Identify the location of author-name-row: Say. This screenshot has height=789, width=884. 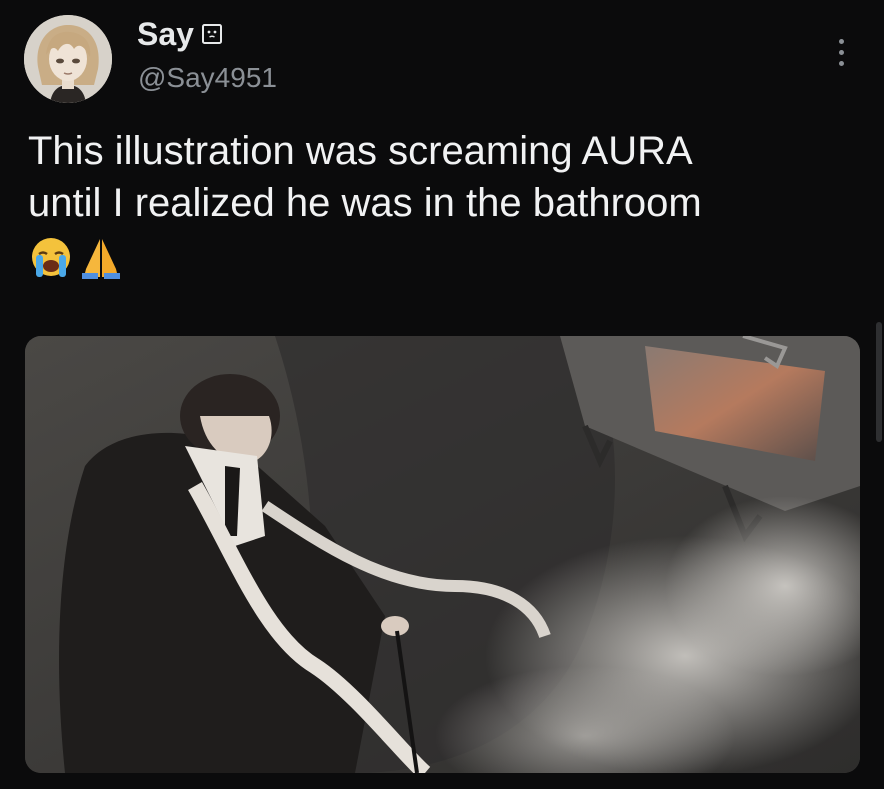
(180, 34).